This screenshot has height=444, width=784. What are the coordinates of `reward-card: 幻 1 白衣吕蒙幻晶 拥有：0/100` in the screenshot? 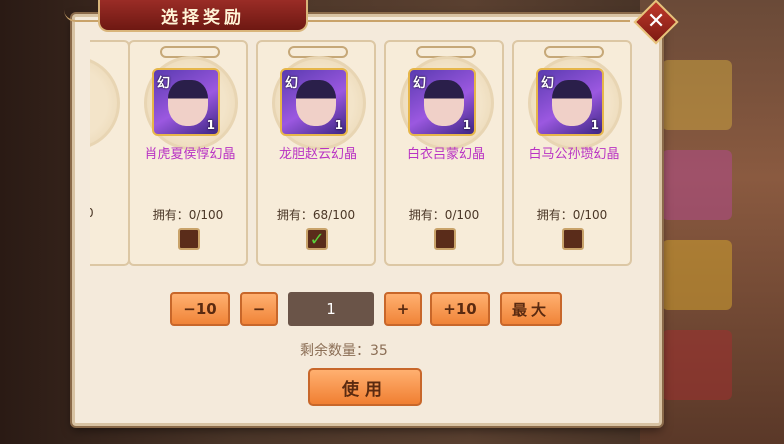 It's located at (444, 153).